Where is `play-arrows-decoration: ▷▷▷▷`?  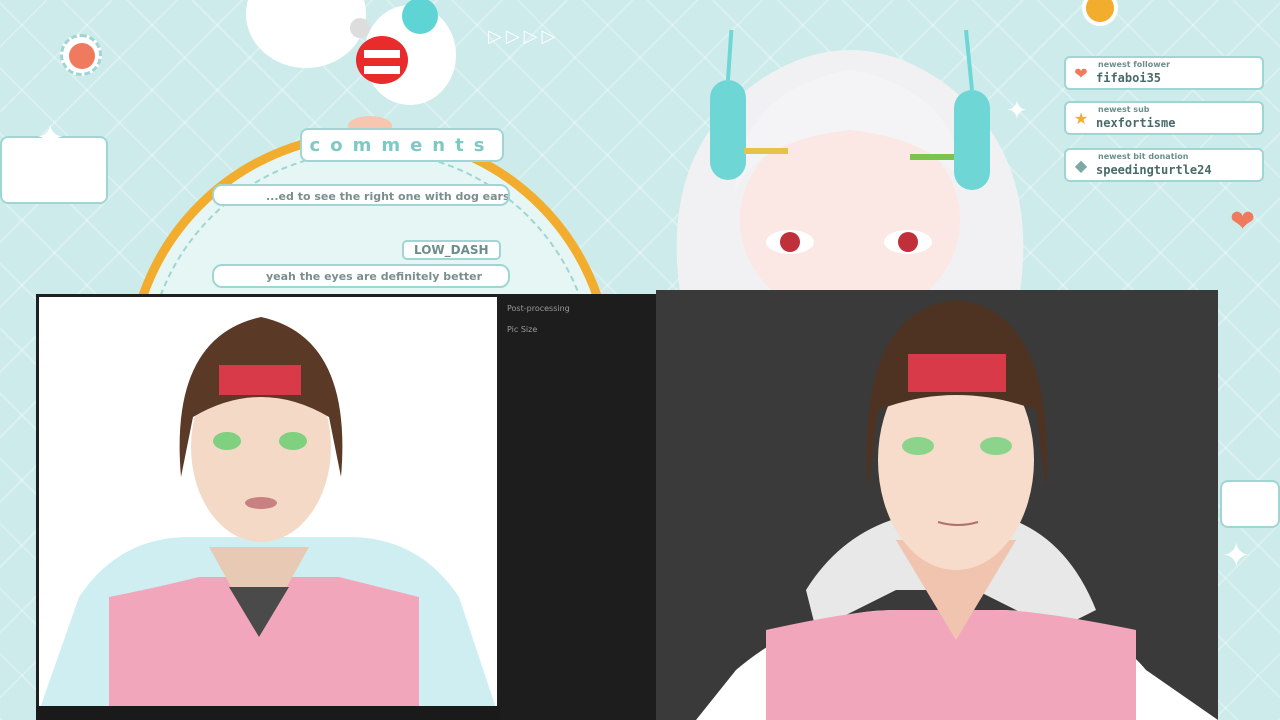
play-arrows-decoration: ▷▷▷▷ is located at coordinates (524, 36).